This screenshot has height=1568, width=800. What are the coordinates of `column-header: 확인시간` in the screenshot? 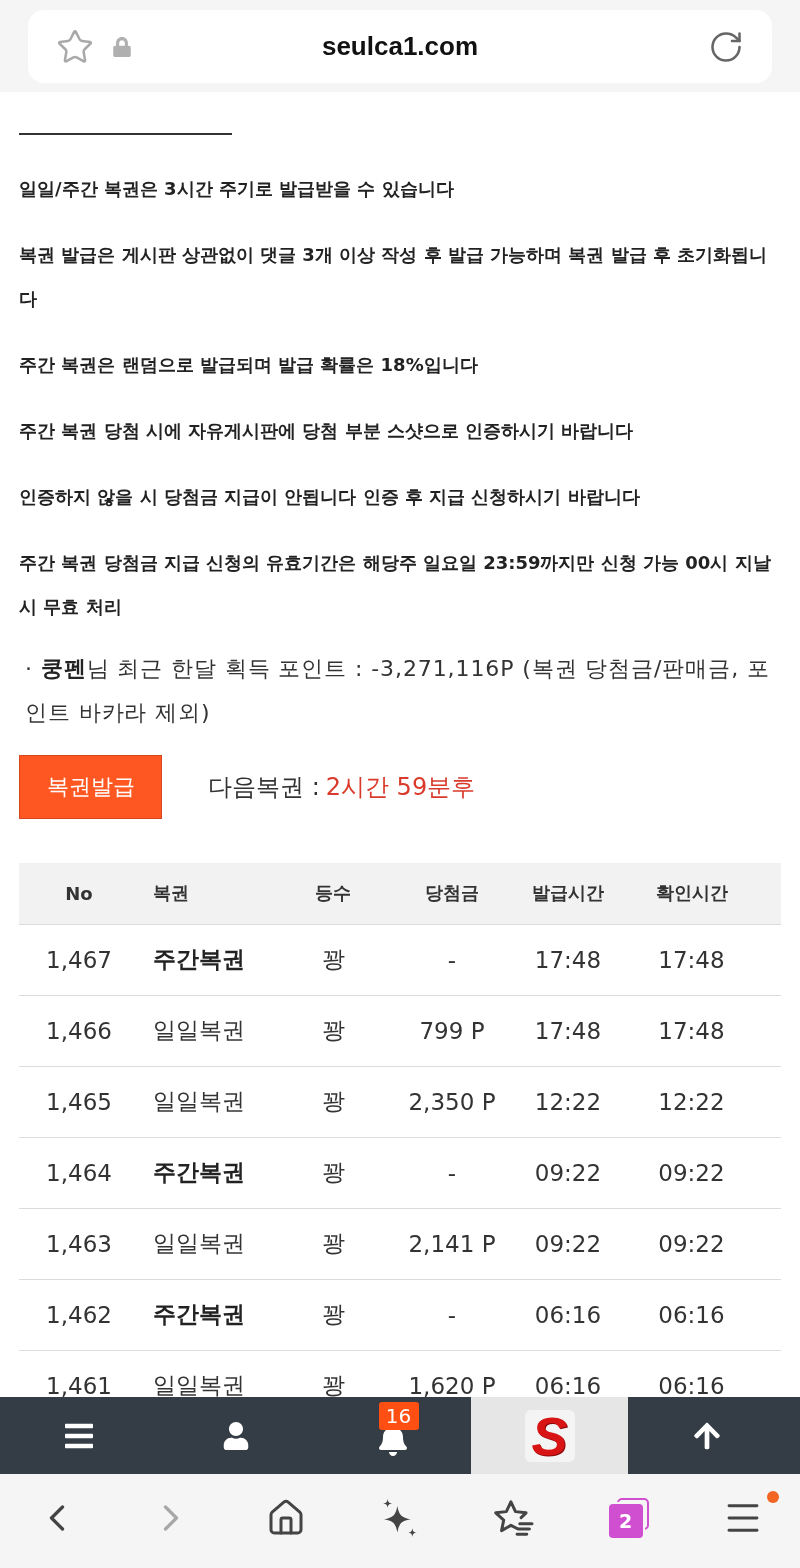 It's located at (691, 893).